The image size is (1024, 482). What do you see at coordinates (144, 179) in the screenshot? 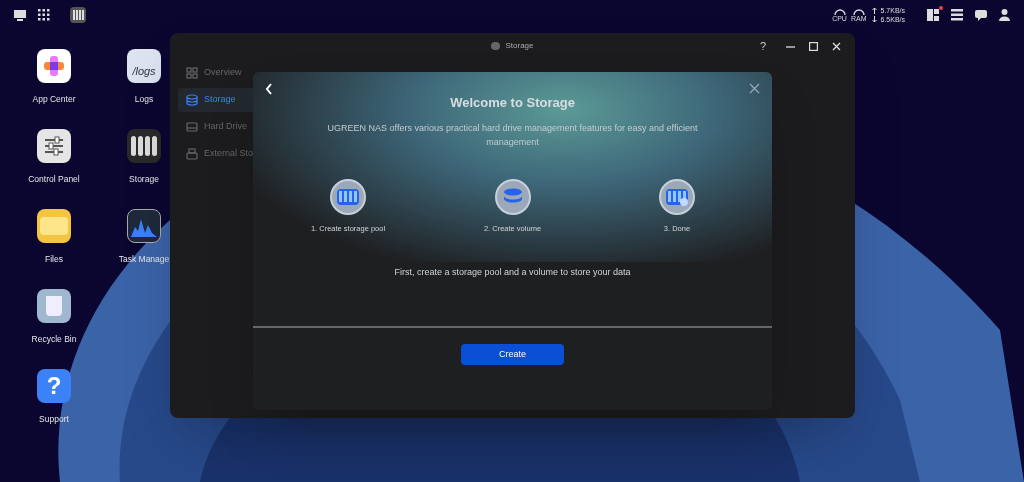
I see `app-label: Storage` at bounding box center [144, 179].